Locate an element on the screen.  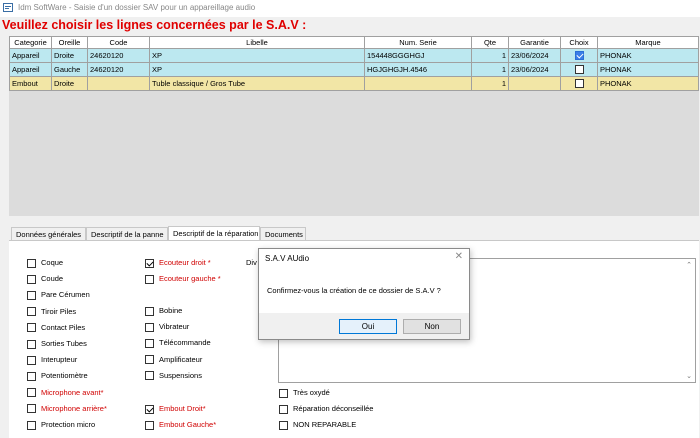
checkbox-label: Microphone arrière* is located at coordinates (74, 408).